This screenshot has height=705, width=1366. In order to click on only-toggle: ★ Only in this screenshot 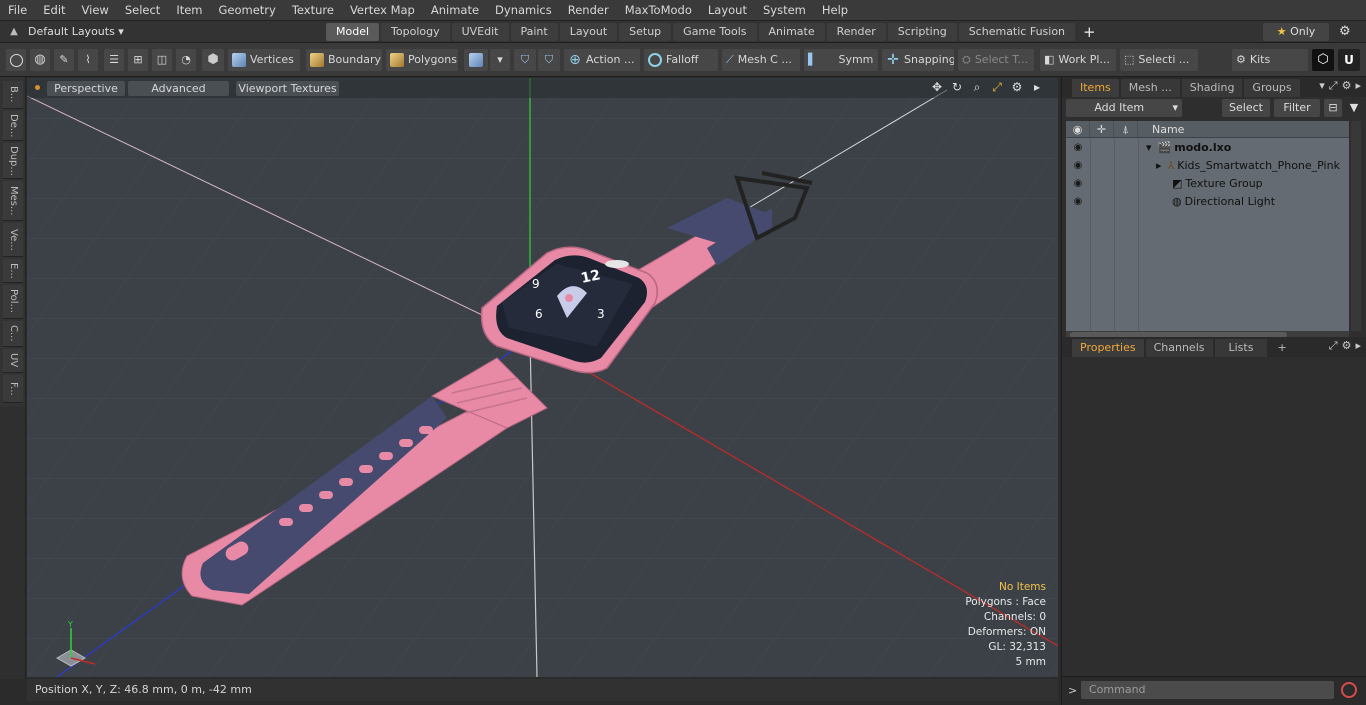, I will do `click(1296, 32)`.